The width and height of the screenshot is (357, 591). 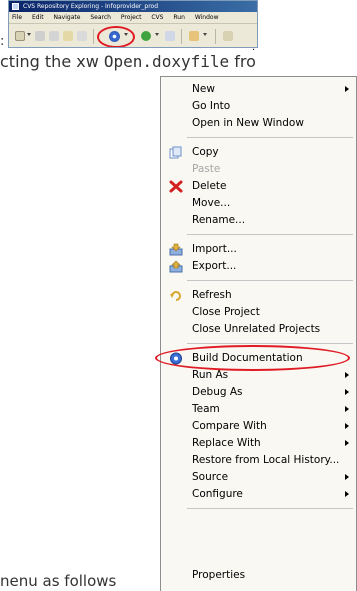 What do you see at coordinates (15, 6) in the screenshot?
I see `eclipse-app-icon` at bounding box center [15, 6].